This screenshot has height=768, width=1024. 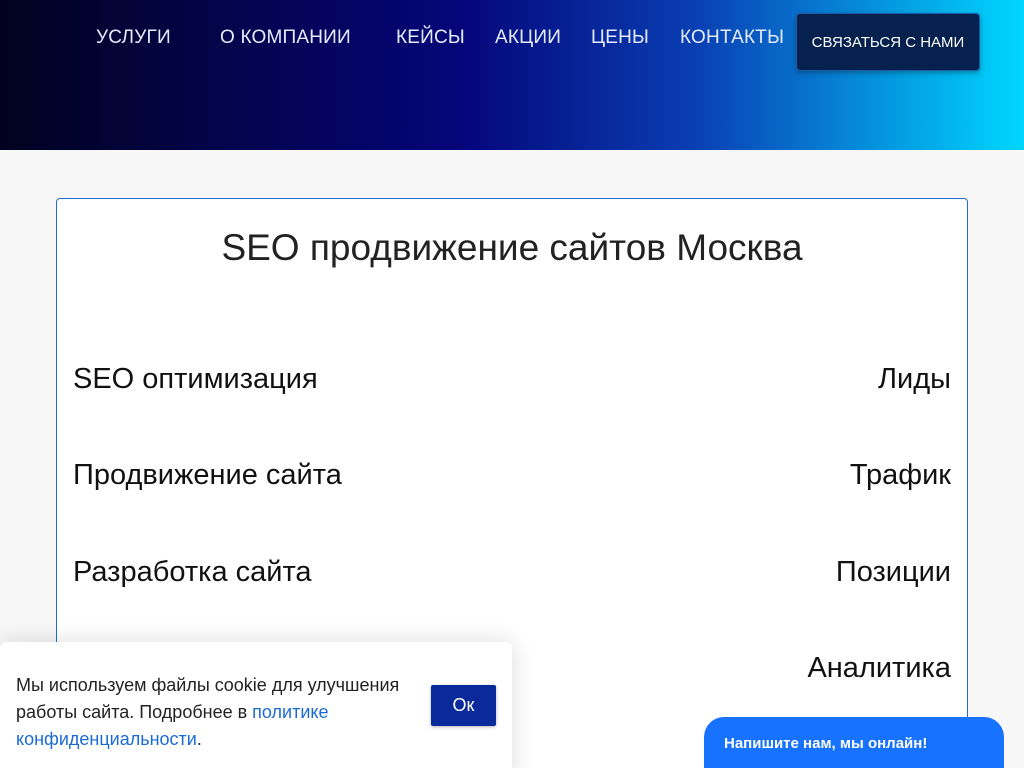 What do you see at coordinates (285, 38) in the screenshot?
I see `nav-item-about: О КОМПАНИИ` at bounding box center [285, 38].